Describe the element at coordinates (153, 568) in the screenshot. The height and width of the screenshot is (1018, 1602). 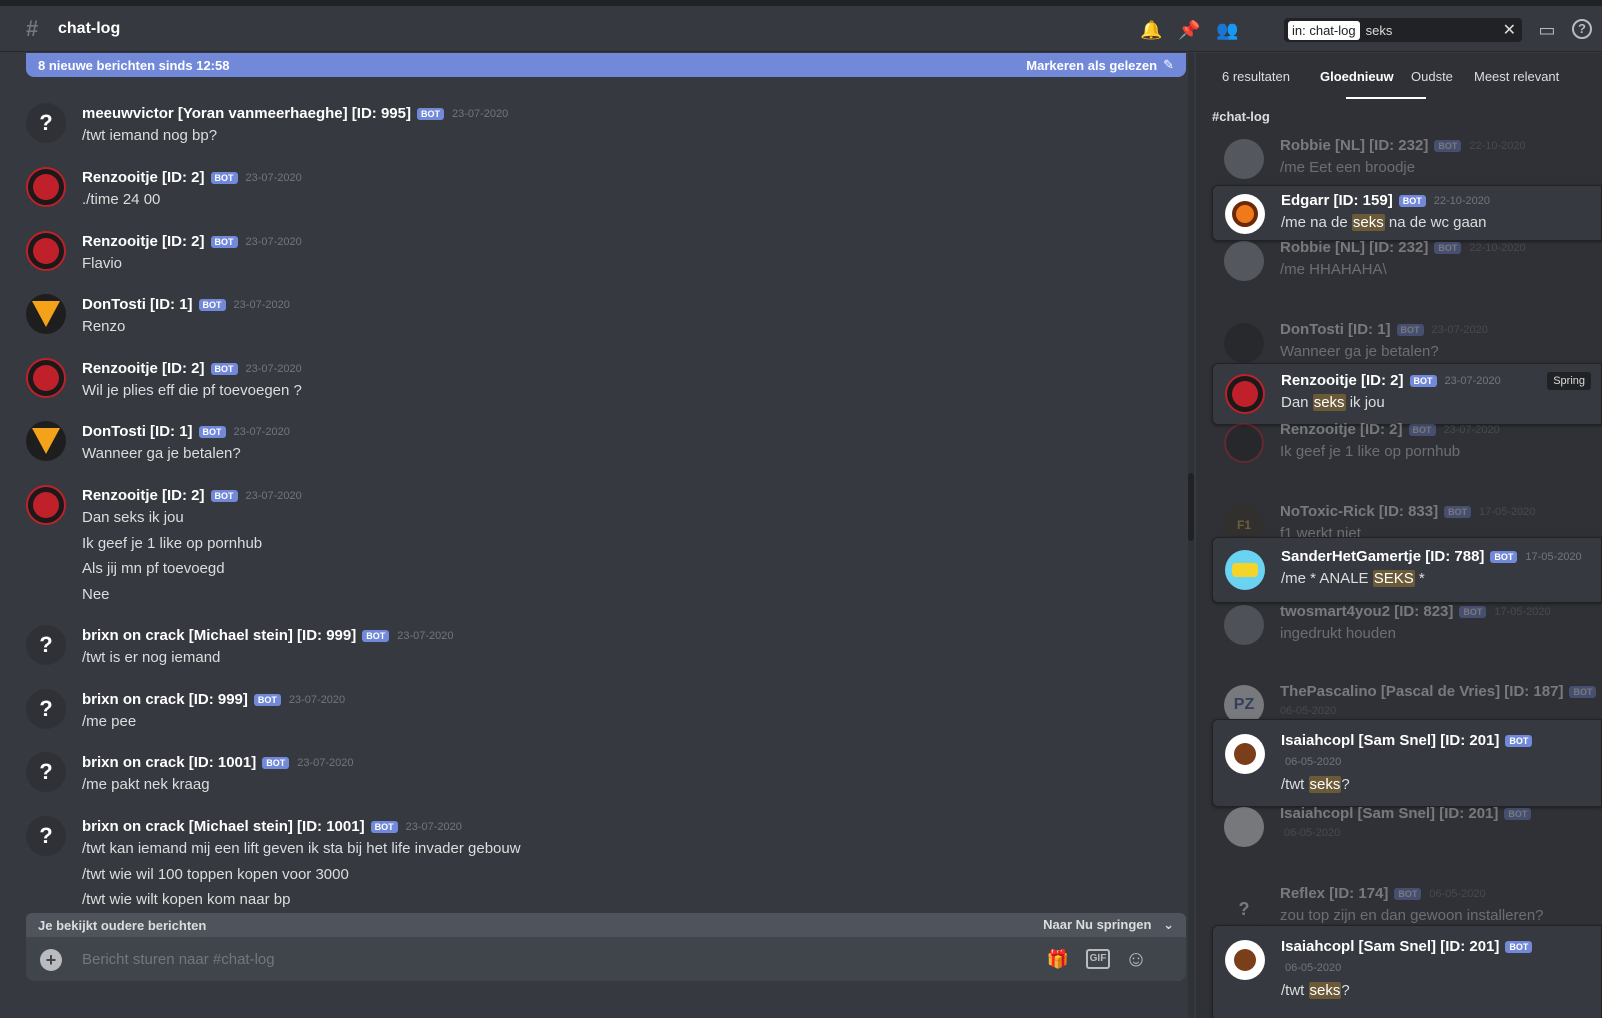
I see `message-text: Als jij mn pf toevoegd` at that location.